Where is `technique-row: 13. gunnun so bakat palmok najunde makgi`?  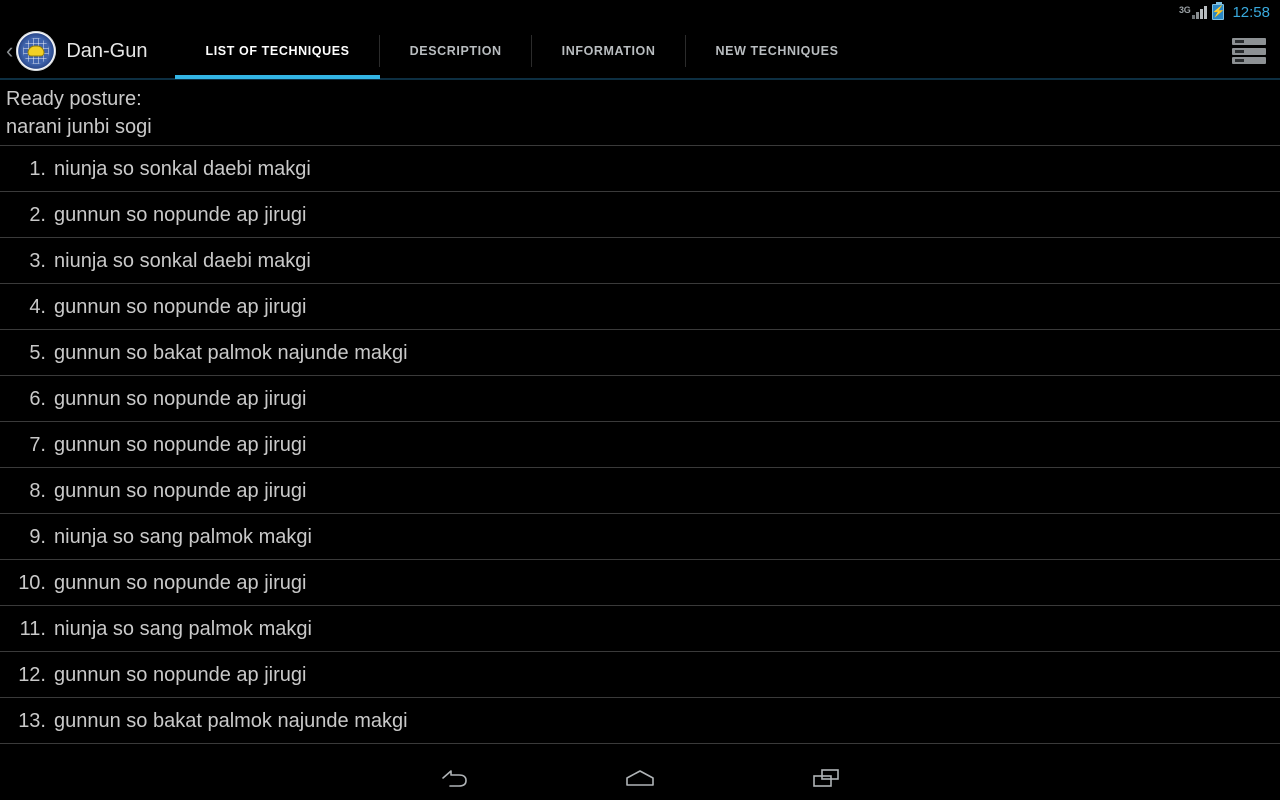
technique-row: 13. gunnun so bakat palmok najunde makgi is located at coordinates (640, 721).